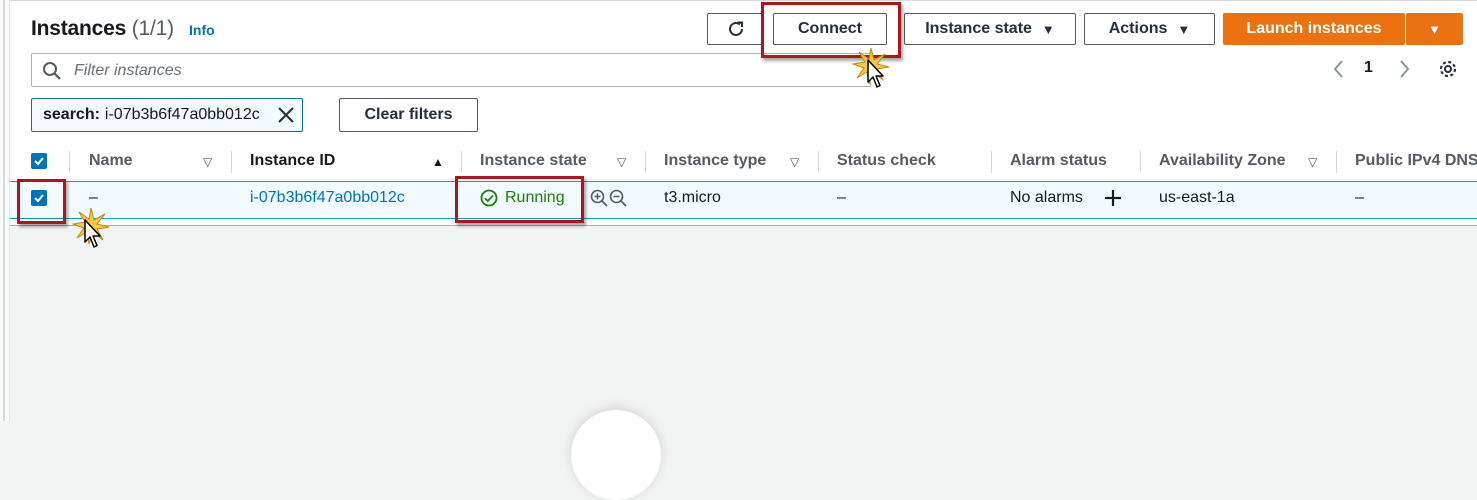  What do you see at coordinates (111, 161) in the screenshot?
I see `column-header-name: Name` at bounding box center [111, 161].